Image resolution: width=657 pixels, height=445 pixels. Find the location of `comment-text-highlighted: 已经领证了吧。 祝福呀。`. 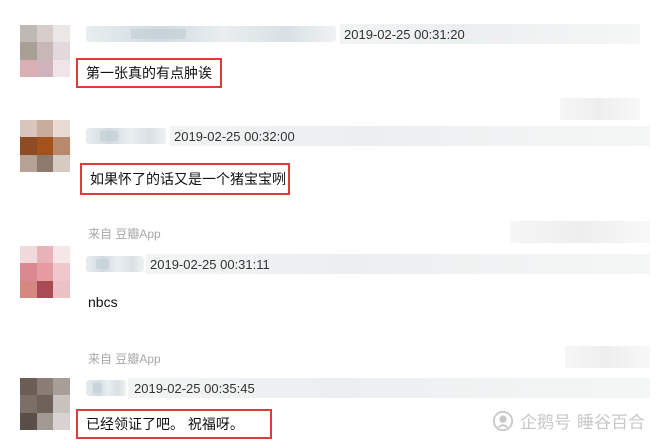

comment-text-highlighted: 已经领证了吧。 祝福呀。 is located at coordinates (174, 424).